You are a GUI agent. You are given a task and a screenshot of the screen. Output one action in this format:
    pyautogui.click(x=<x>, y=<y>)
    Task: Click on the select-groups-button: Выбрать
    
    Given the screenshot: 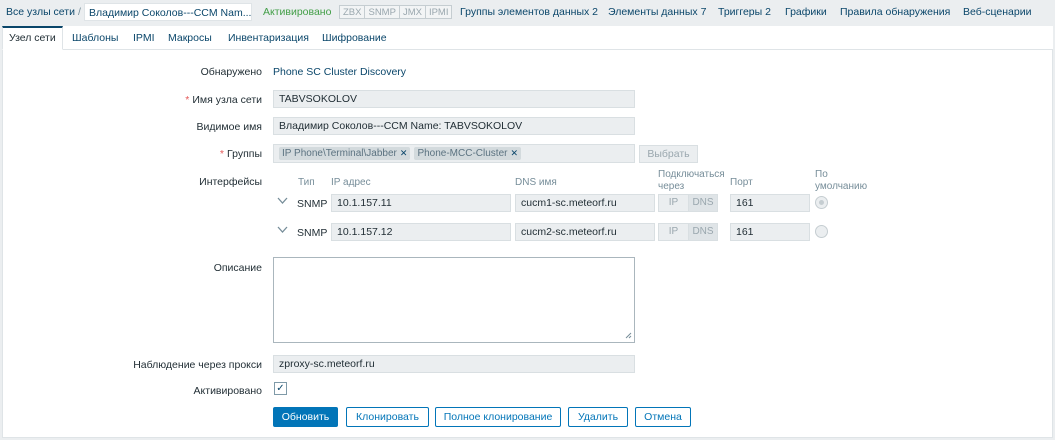 What is the action you would take?
    pyautogui.click(x=668, y=154)
    